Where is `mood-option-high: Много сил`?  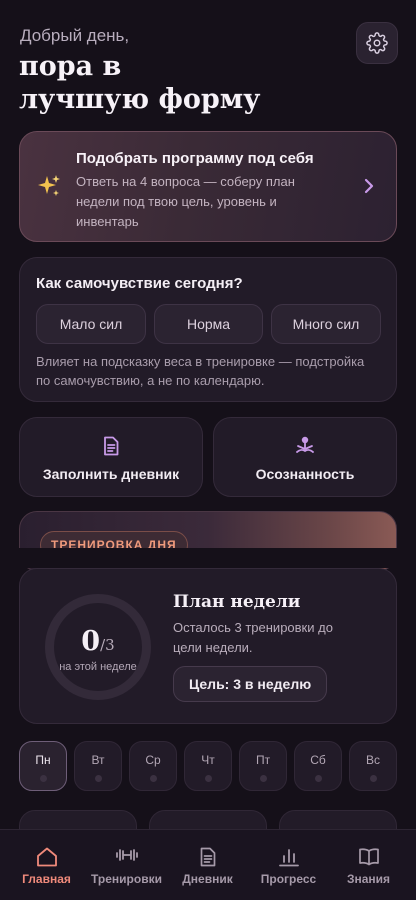 mood-option-high: Много сил is located at coordinates (326, 324).